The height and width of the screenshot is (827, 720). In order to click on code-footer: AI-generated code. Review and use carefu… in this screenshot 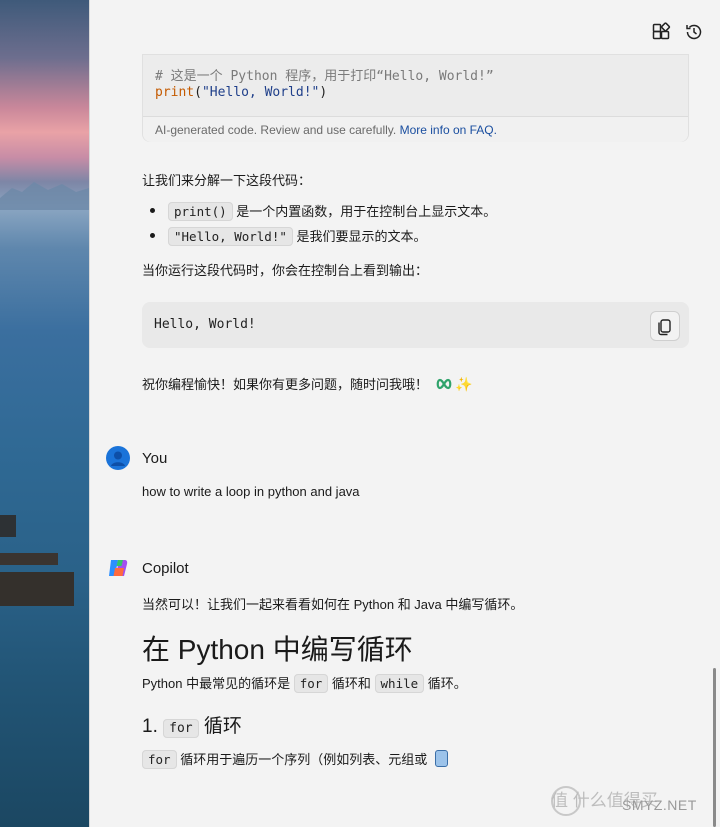, I will do `click(415, 129)`.